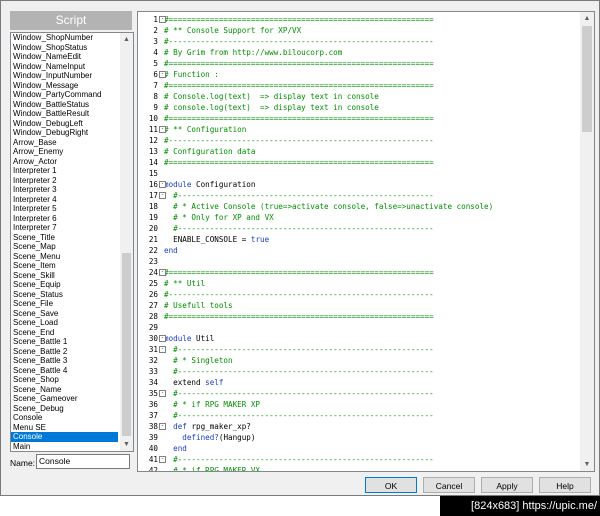  Describe the element at coordinates (64, 304) in the screenshot. I see `script-list-item: Scene_File` at that location.